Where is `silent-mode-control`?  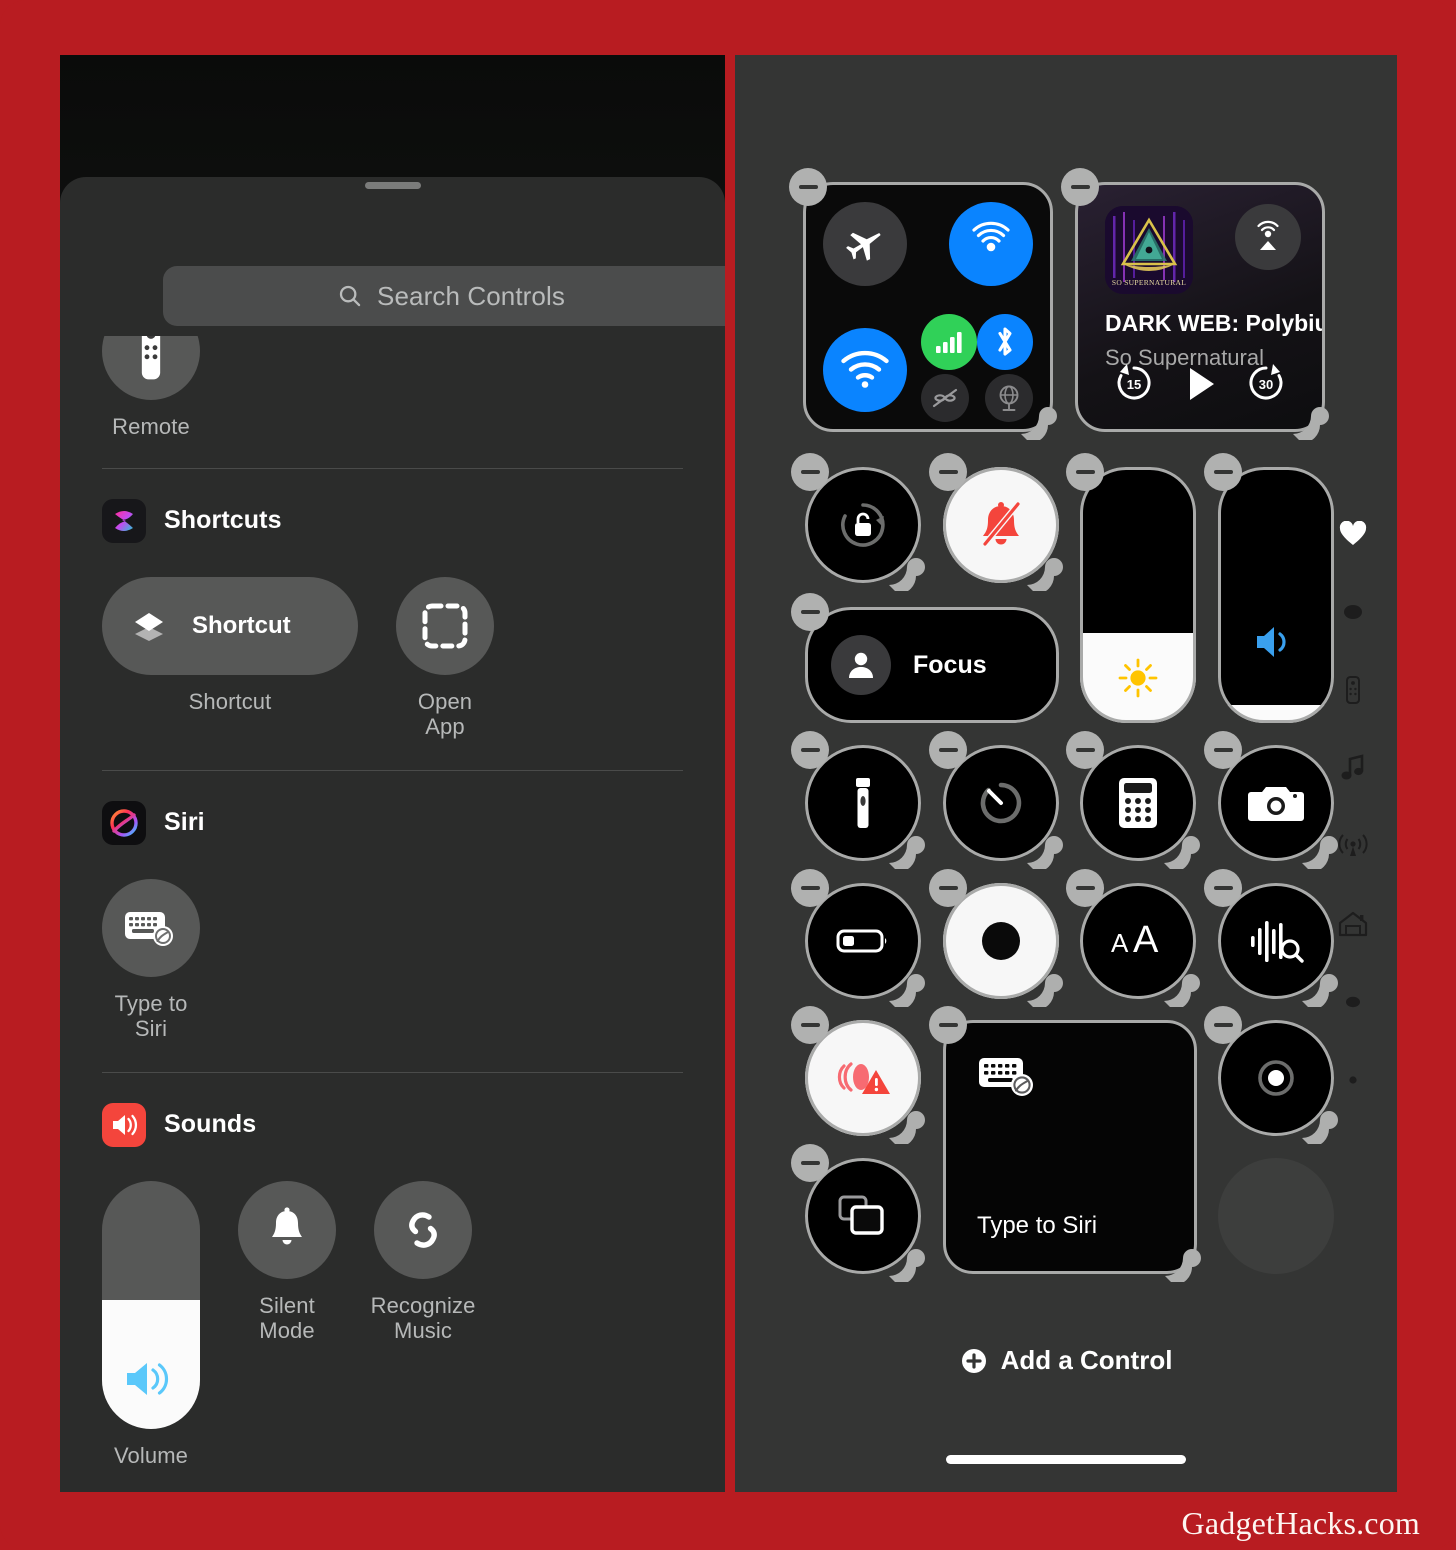
silent-mode-control is located at coordinates (996, 522).